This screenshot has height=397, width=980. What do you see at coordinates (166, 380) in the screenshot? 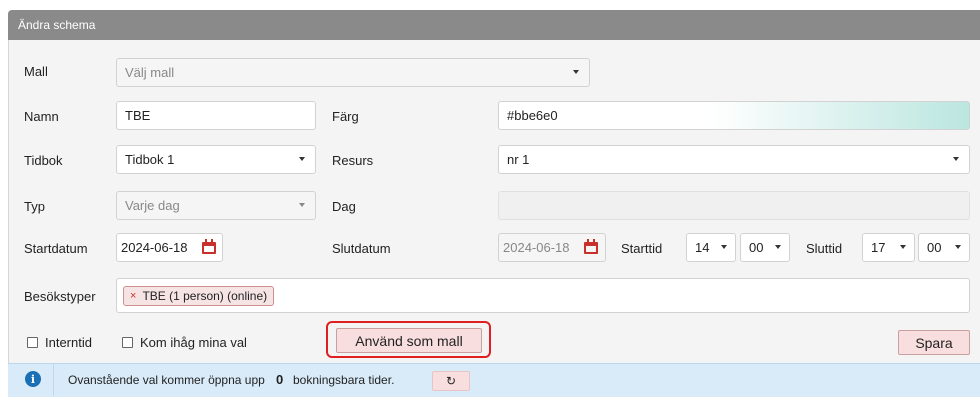
I see `info-text-prefix: Ovanstående val kommer öppna upp` at bounding box center [166, 380].